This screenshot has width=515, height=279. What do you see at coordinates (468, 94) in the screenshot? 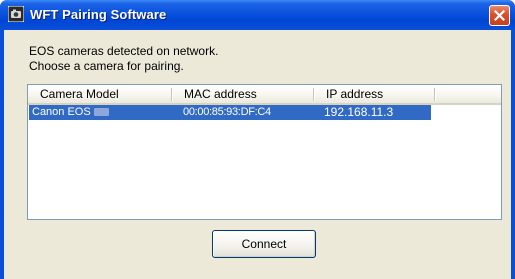
I see `column-header-filler` at bounding box center [468, 94].